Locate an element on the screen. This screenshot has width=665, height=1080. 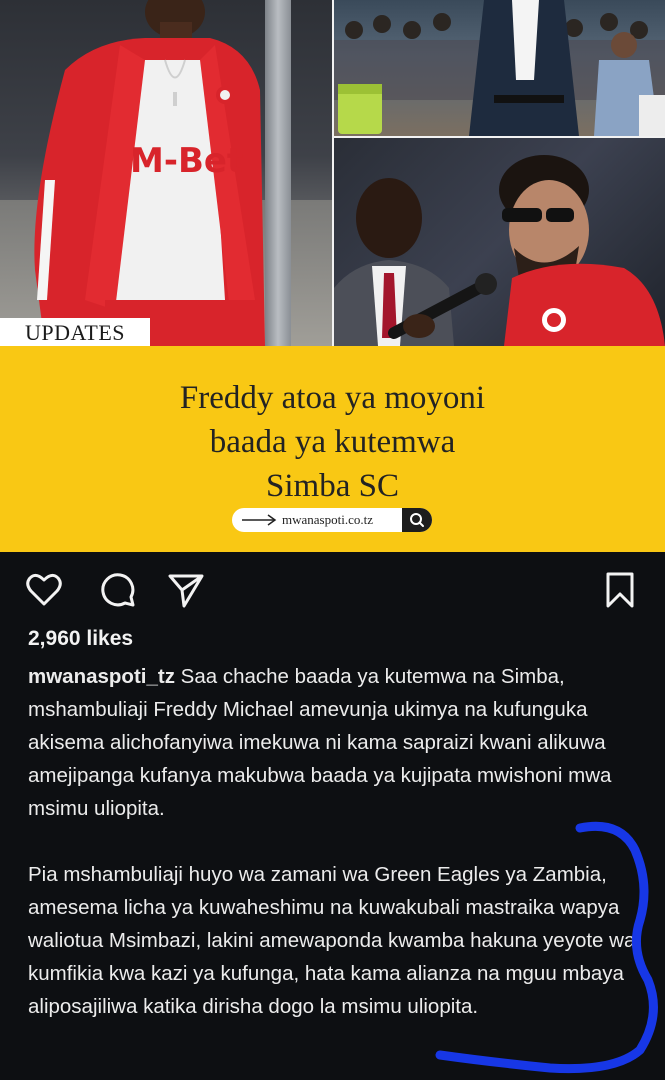
freddy-figure: M-Bet is located at coordinates (149, 173).